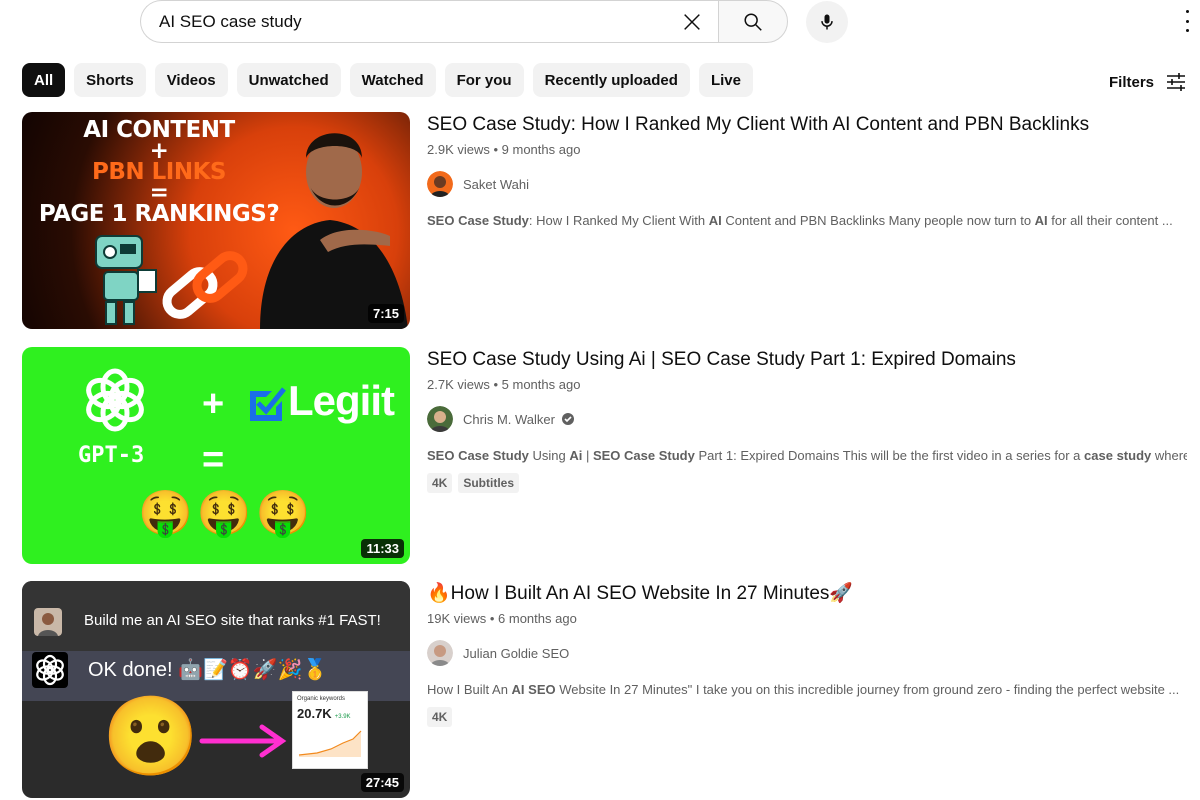 Image resolution: width=1200 pixels, height=800 pixels. What do you see at coordinates (567, 419) in the screenshot?
I see `verified-badge-icon` at bounding box center [567, 419].